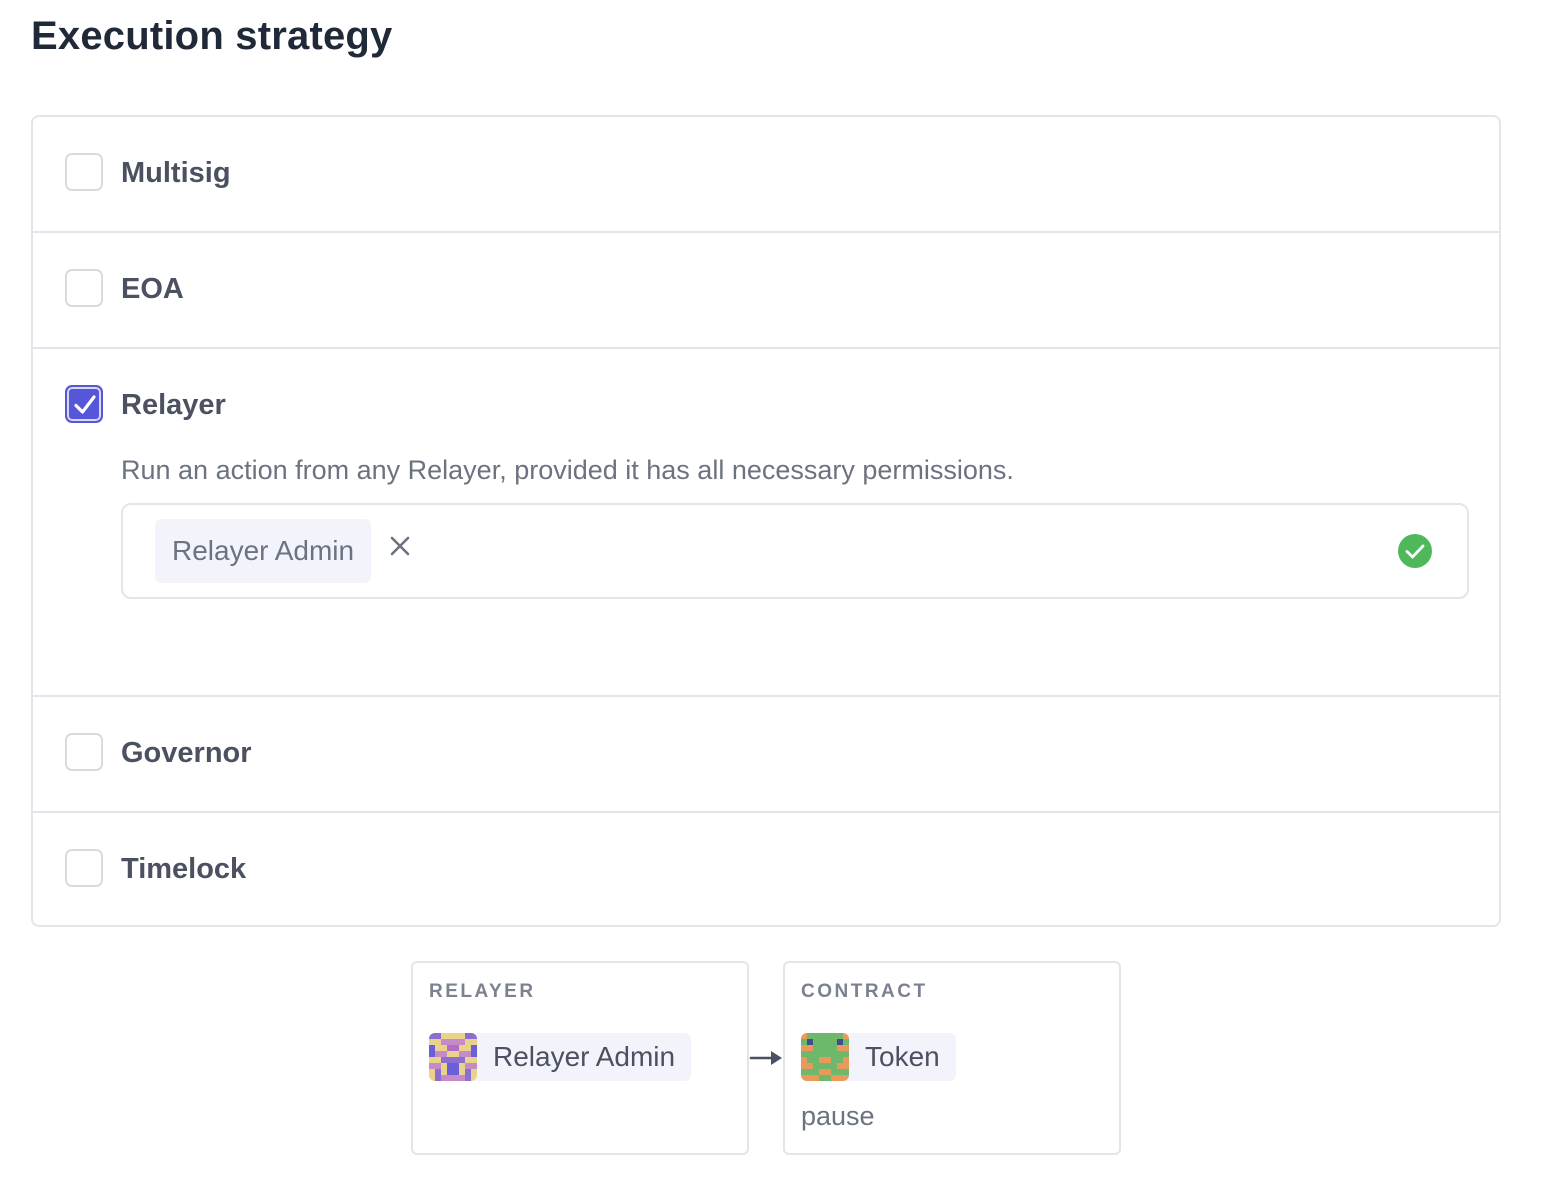 The image size is (1548, 1180). I want to click on relayer-card: RELAYER Relayer Admin, so click(580, 1058).